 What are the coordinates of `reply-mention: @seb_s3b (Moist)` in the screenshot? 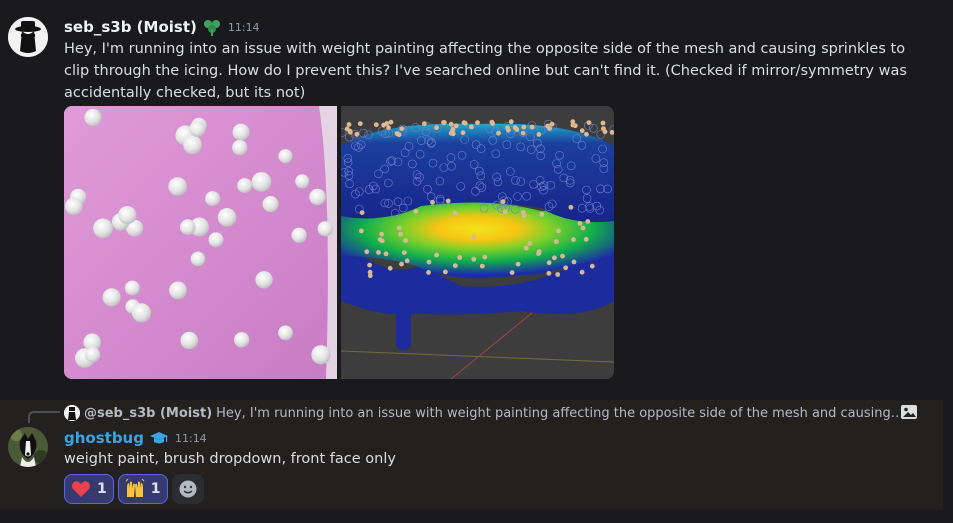 It's located at (148, 413).